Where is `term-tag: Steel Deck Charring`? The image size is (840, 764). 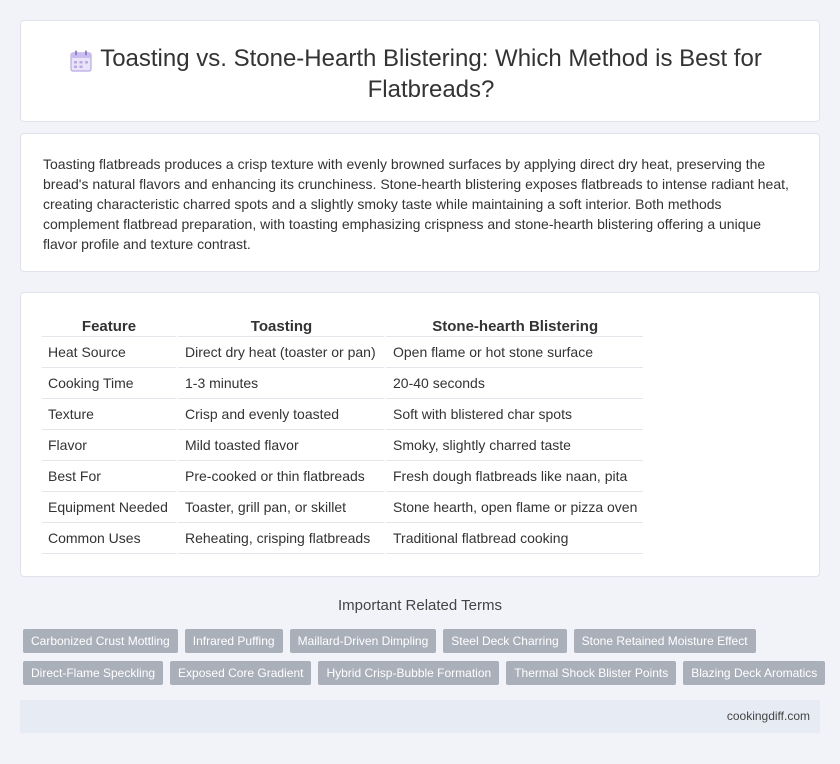 term-tag: Steel Deck Charring is located at coordinates (505, 641).